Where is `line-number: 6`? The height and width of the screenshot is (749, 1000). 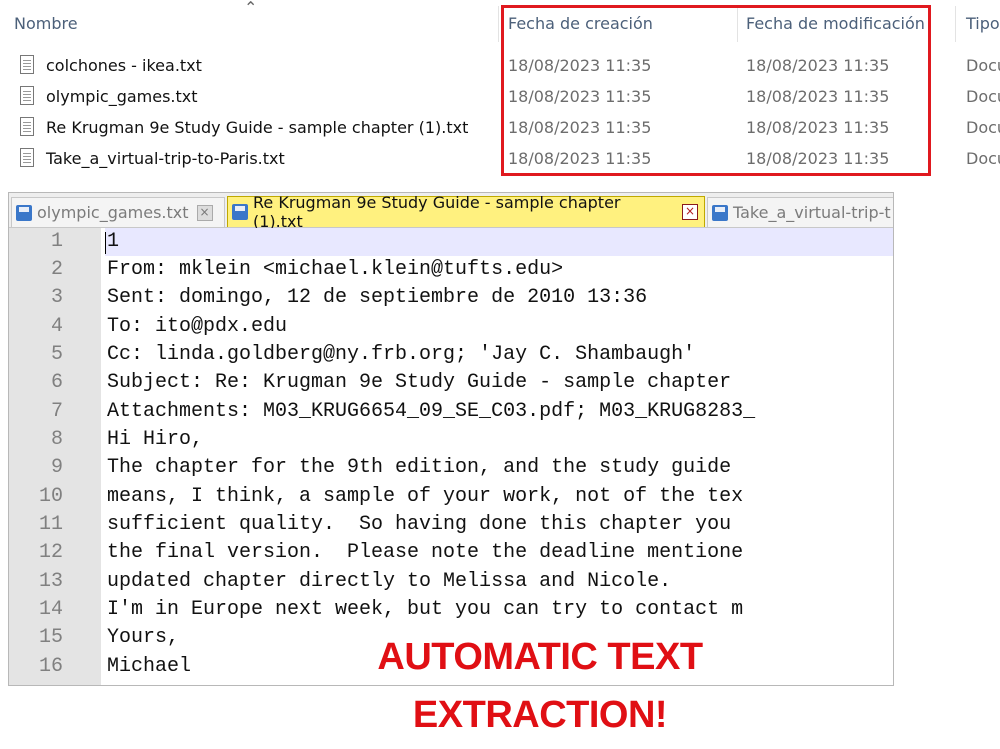
line-number: 6 is located at coordinates (56, 382).